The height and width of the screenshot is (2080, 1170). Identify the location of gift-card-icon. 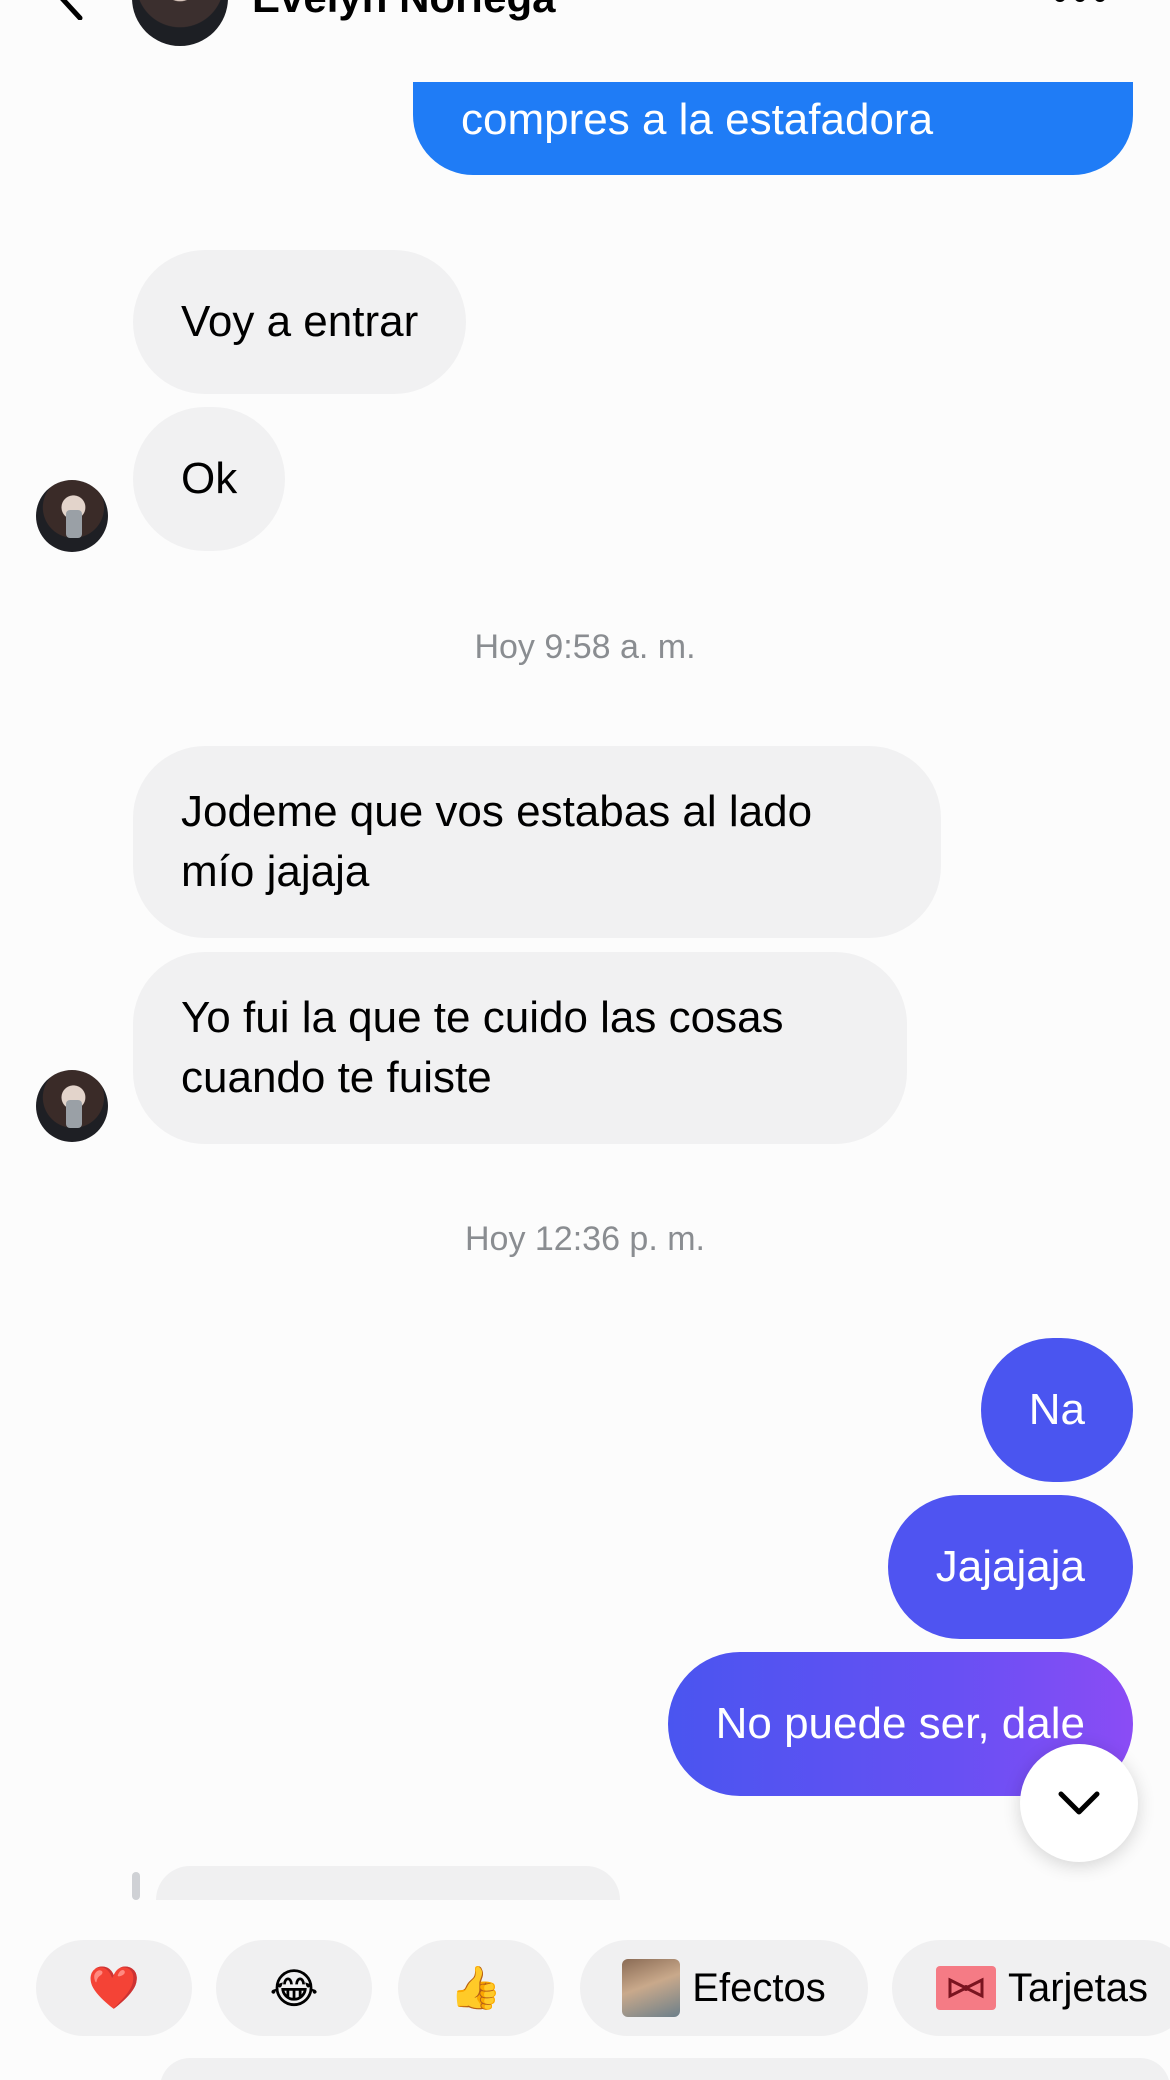
(965, 1988).